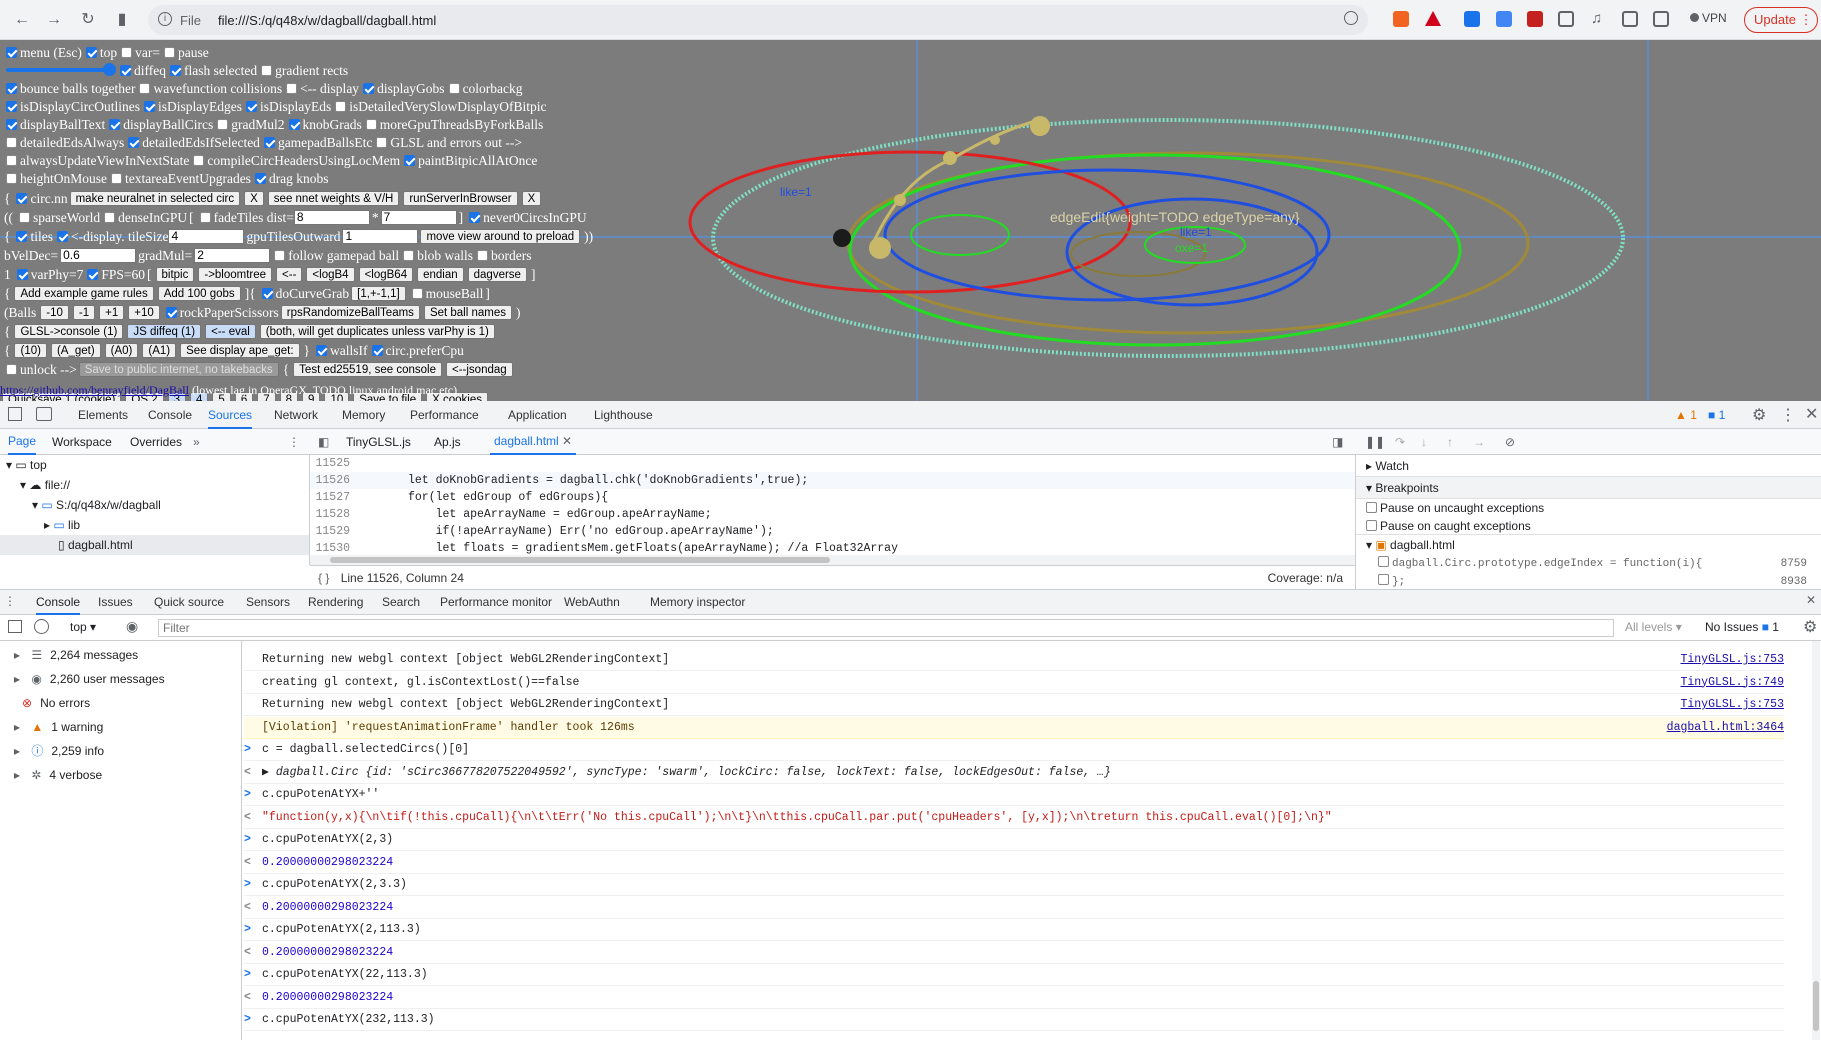  What do you see at coordinates (623, 415) in the screenshot?
I see `tab-lighthouse: Lighthouse` at bounding box center [623, 415].